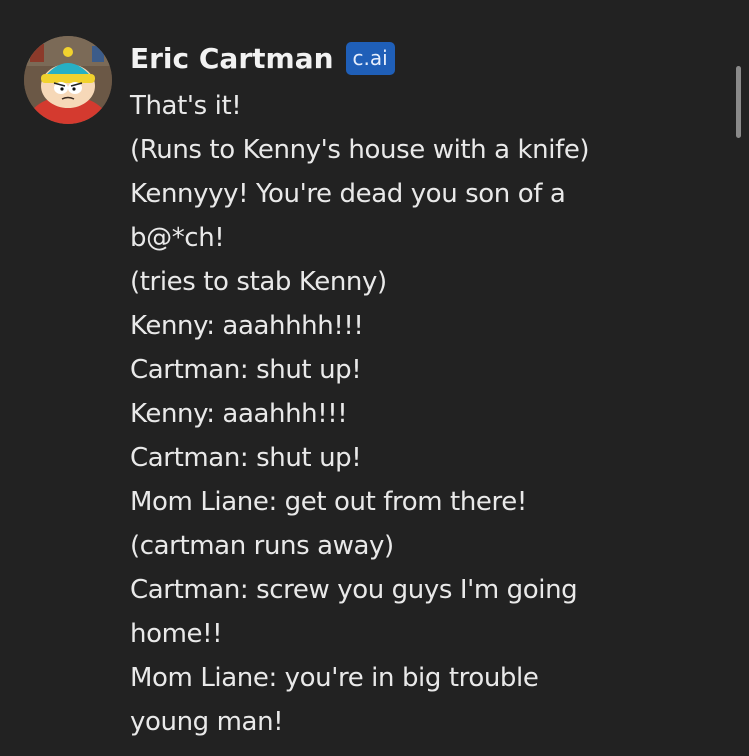  Describe the element at coordinates (348, 194) in the screenshot. I see `message-line: Kennyyy! You're dead you son of a` at that location.